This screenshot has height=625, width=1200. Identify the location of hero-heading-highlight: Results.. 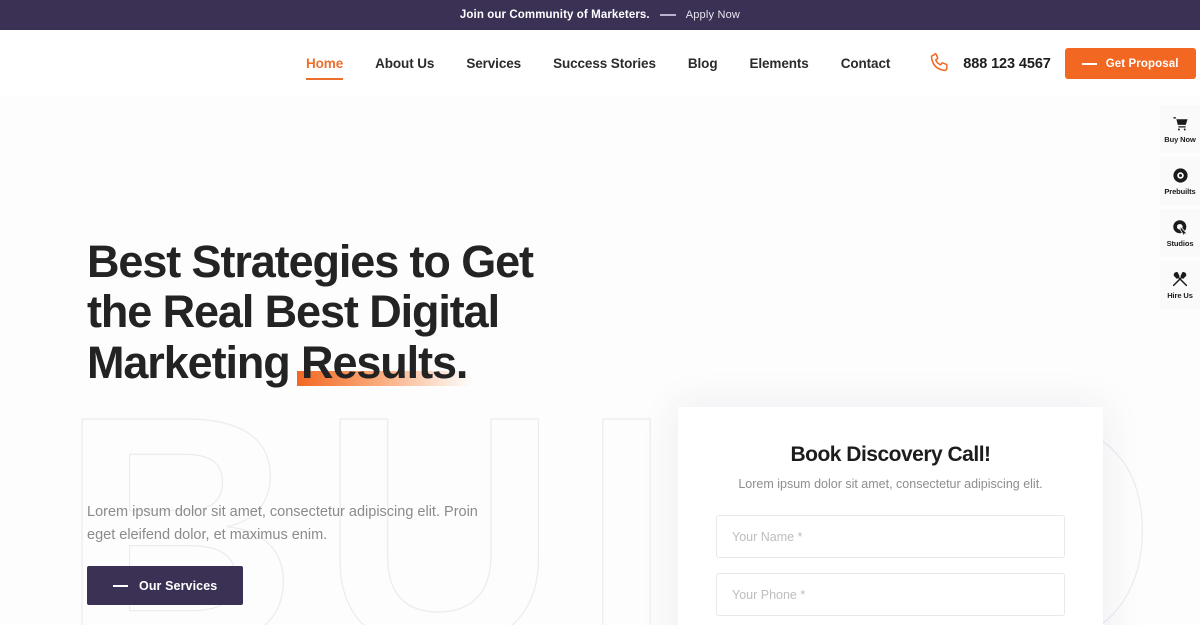
(384, 362).